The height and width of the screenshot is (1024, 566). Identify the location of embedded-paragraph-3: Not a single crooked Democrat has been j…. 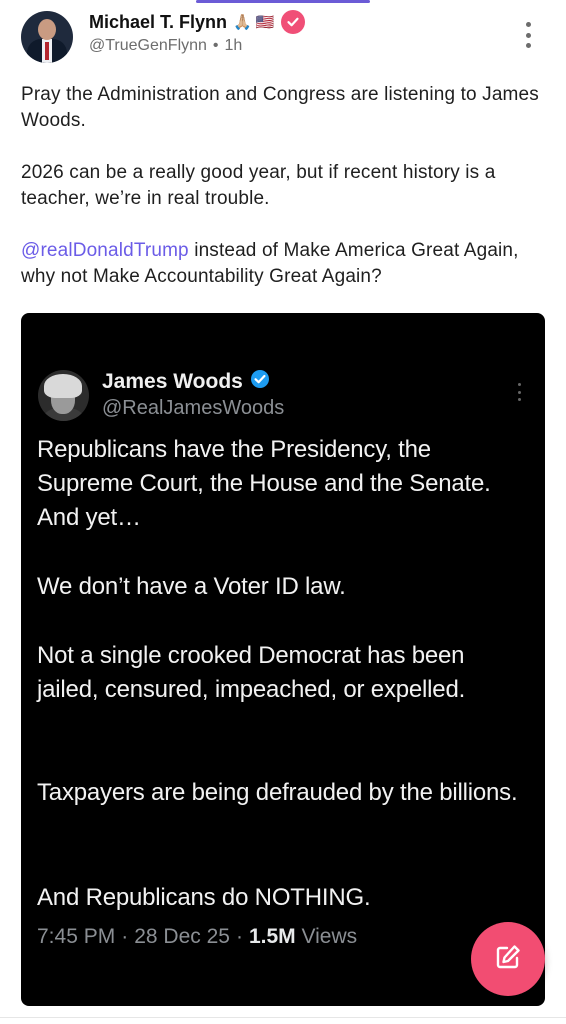
(251, 672).